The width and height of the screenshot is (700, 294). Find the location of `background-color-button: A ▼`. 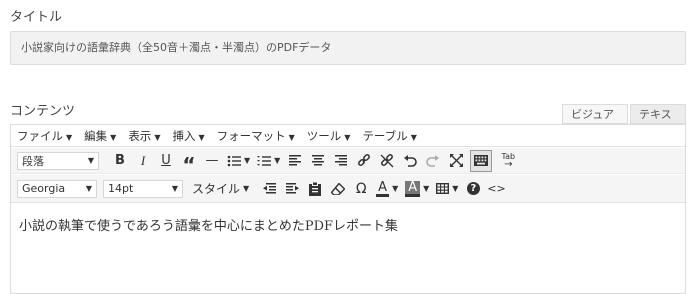

background-color-button: A ▼ is located at coordinates (417, 189).